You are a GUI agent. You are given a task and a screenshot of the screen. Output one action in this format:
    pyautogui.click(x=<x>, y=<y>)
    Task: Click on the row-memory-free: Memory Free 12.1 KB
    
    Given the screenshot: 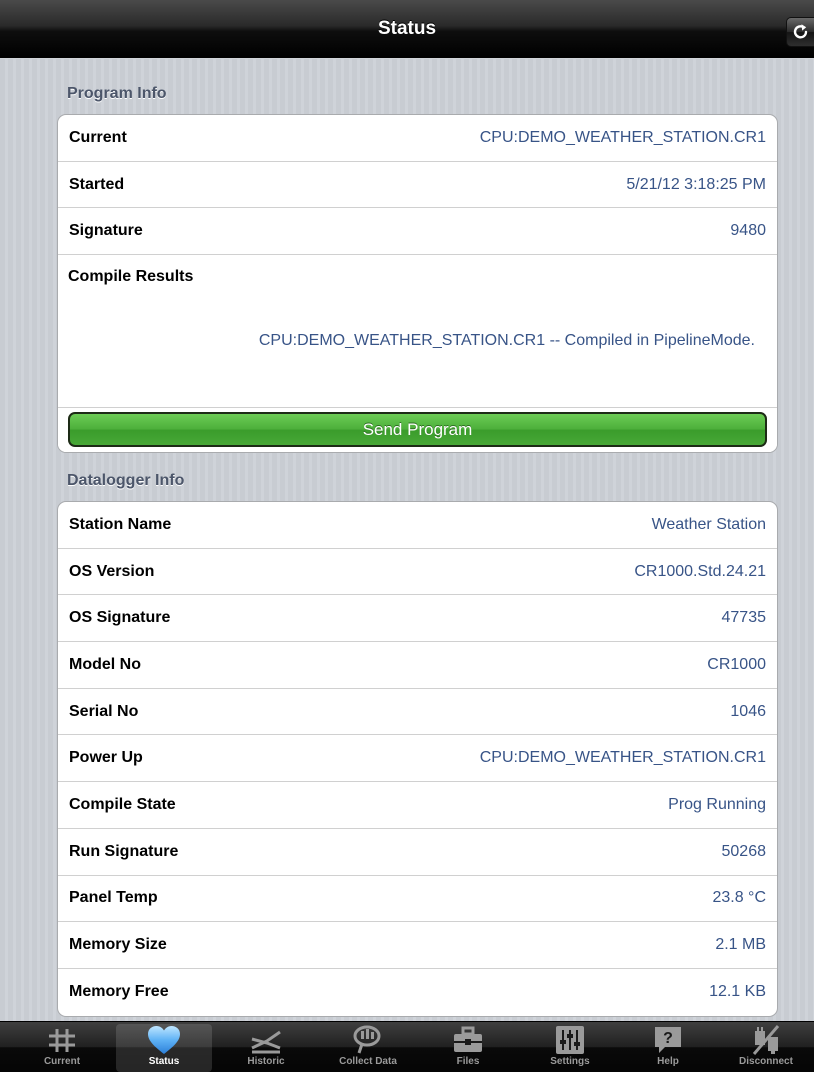 What is the action you would take?
    pyautogui.click(x=417, y=992)
    